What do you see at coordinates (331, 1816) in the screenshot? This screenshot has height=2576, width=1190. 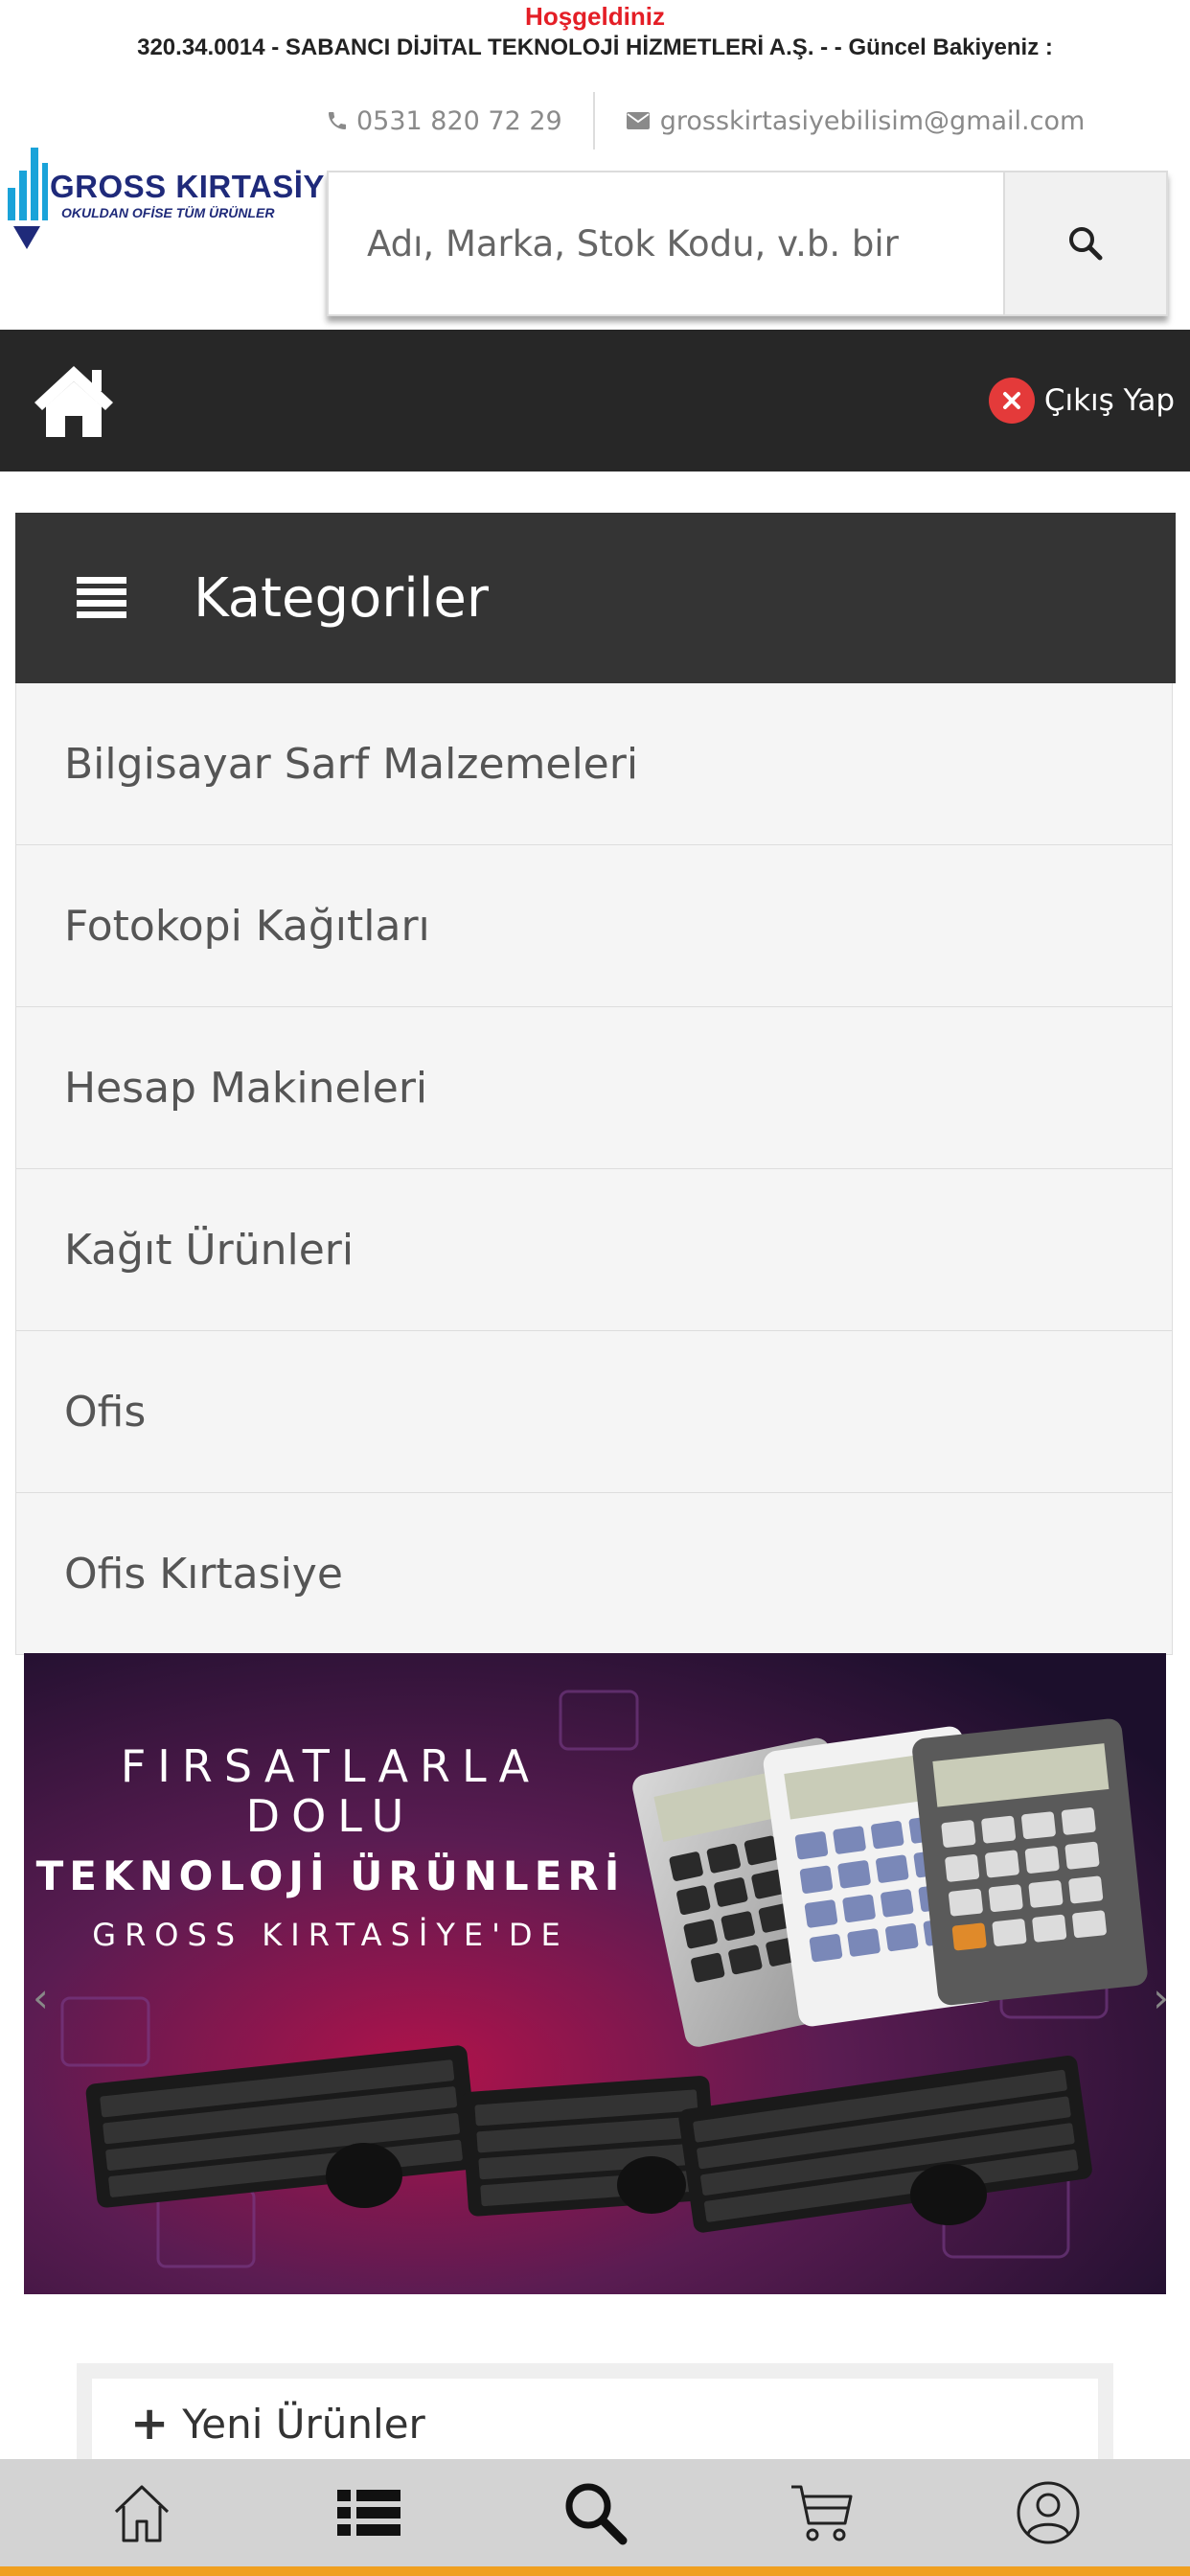 I see `banner-line-2: DOLU` at bounding box center [331, 1816].